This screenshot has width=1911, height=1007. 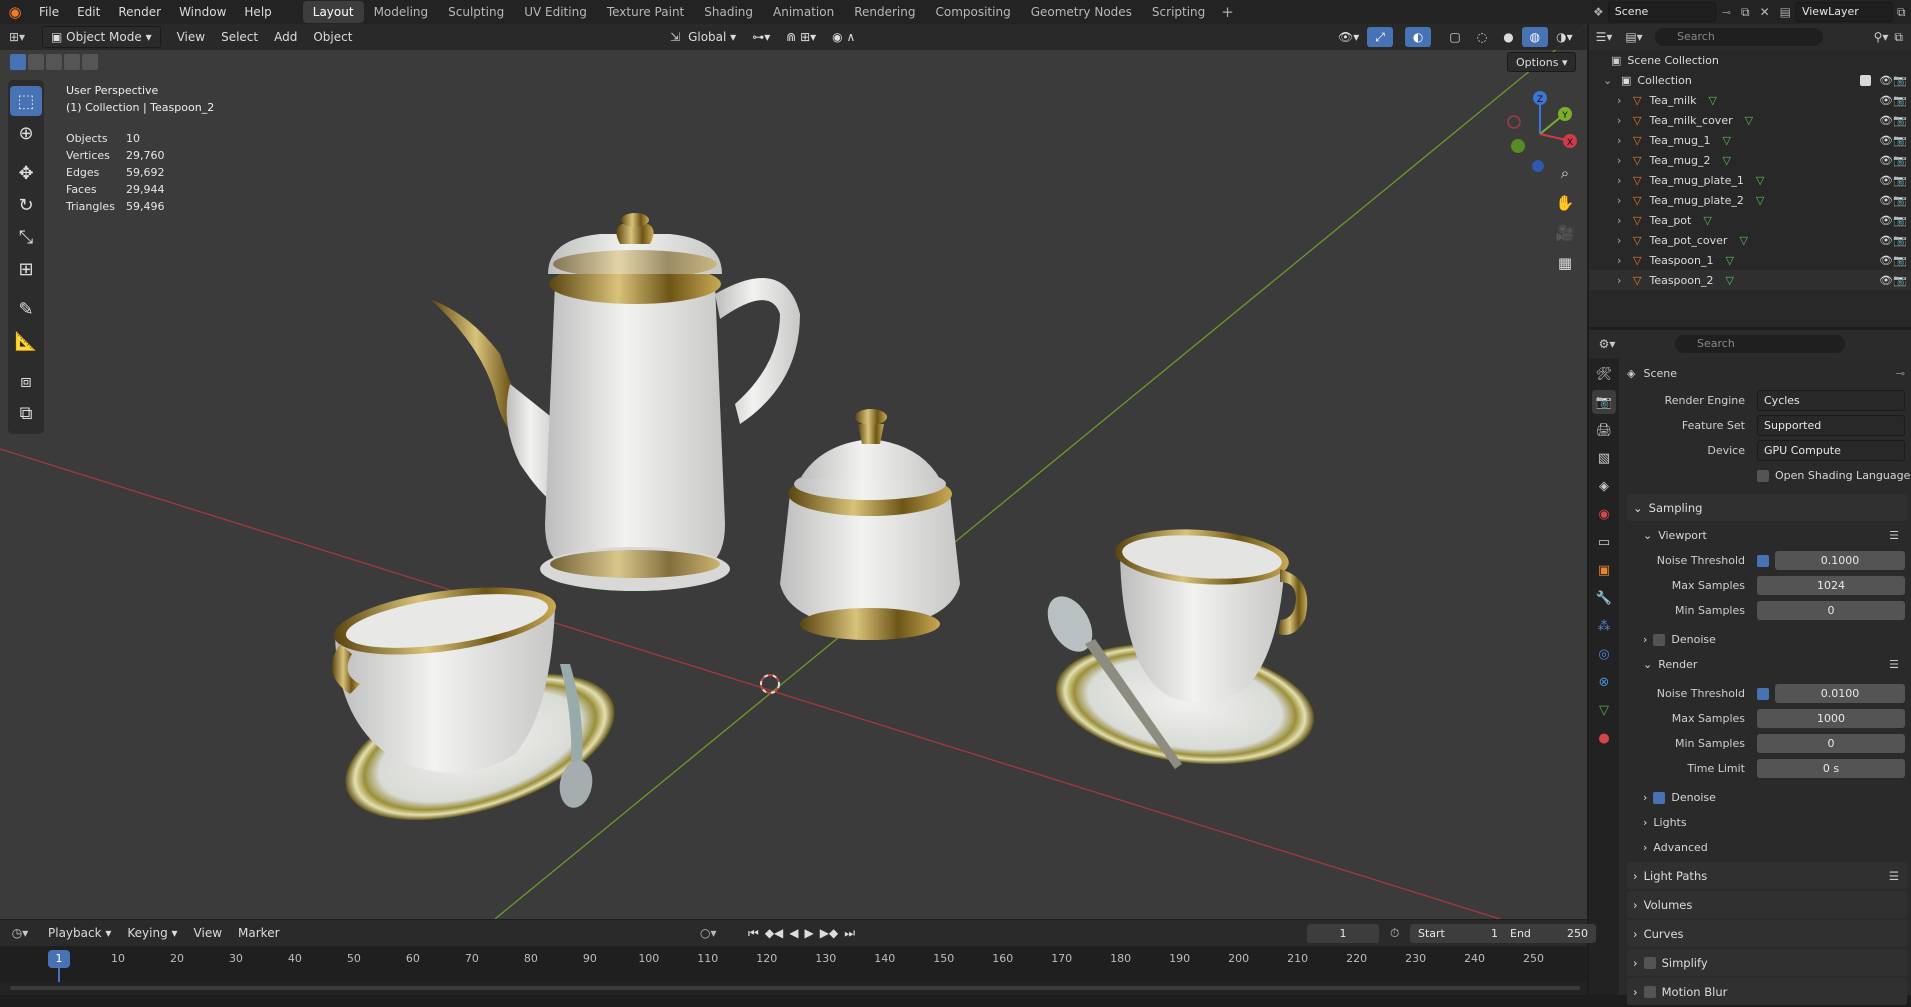 What do you see at coordinates (1535, 37) in the screenshot?
I see `shading-material-icon: ◍` at bounding box center [1535, 37].